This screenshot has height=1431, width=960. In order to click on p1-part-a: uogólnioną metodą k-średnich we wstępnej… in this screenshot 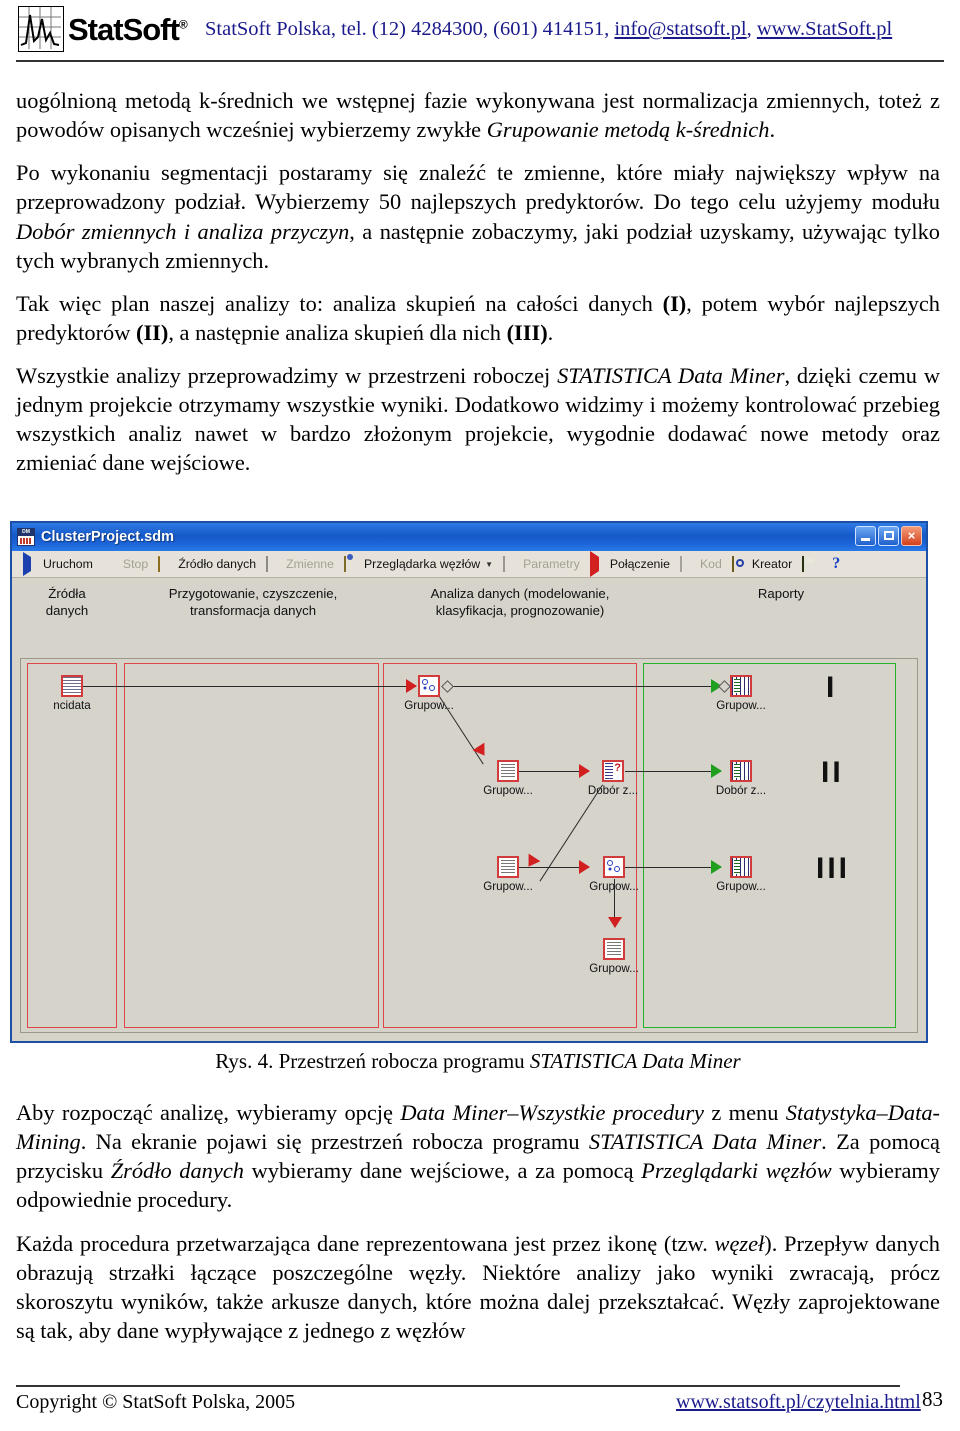, I will do `click(478, 115)`.